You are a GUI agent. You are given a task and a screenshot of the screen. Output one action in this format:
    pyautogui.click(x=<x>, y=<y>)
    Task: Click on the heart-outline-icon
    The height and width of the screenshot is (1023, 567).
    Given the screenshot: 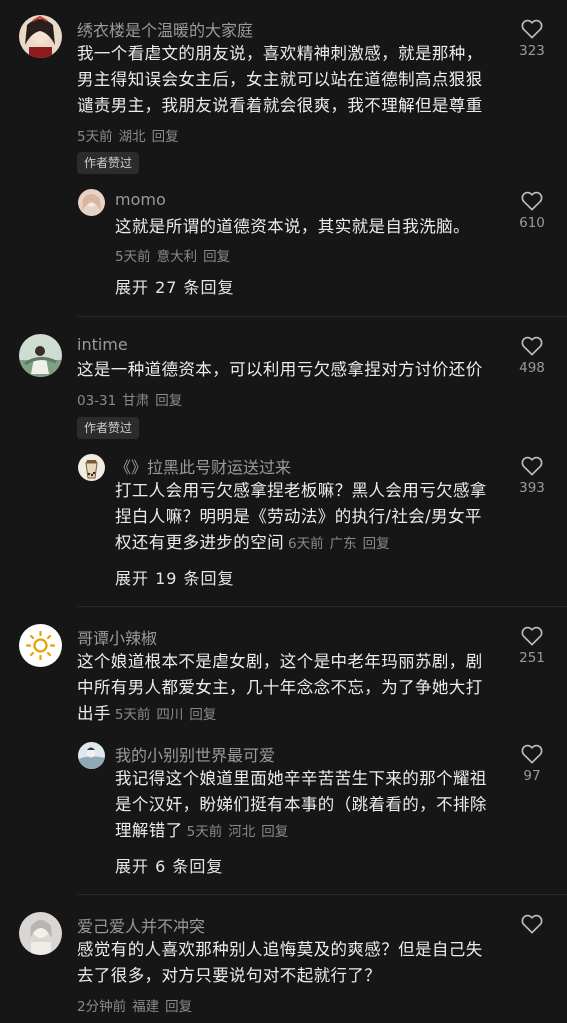 What is the action you would take?
    pyautogui.click(x=532, y=924)
    